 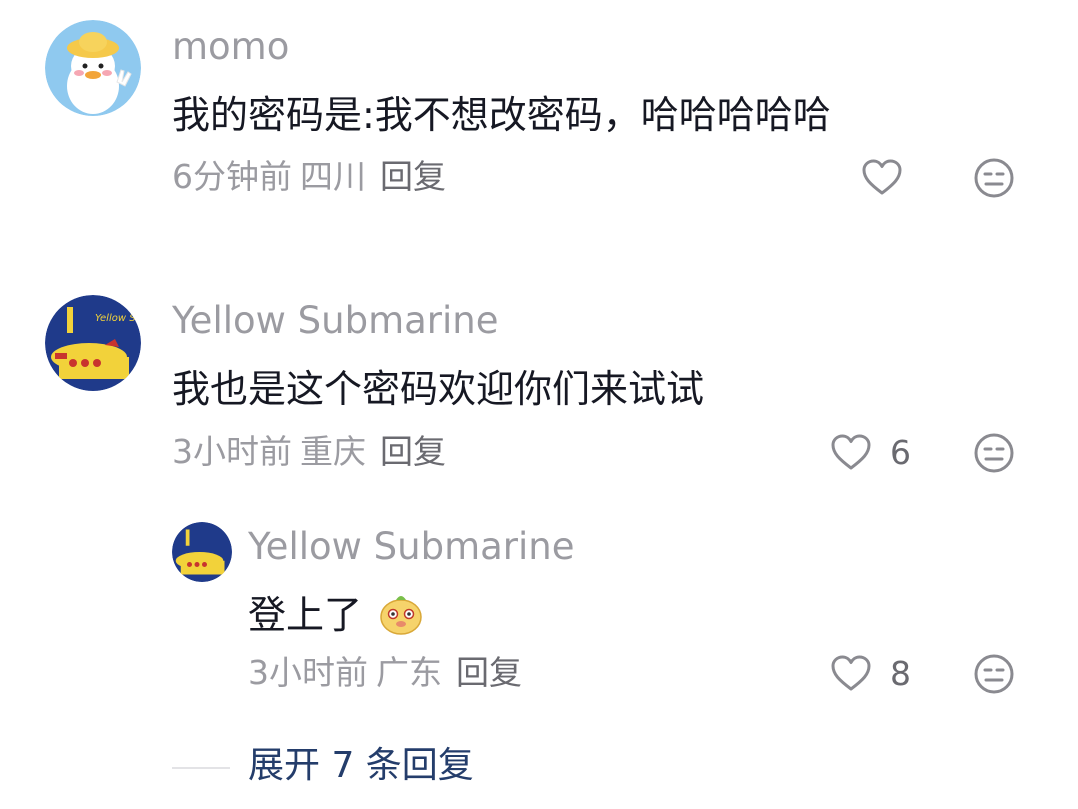 I want to click on avatar-yellow-submarine-reply, so click(x=202, y=552).